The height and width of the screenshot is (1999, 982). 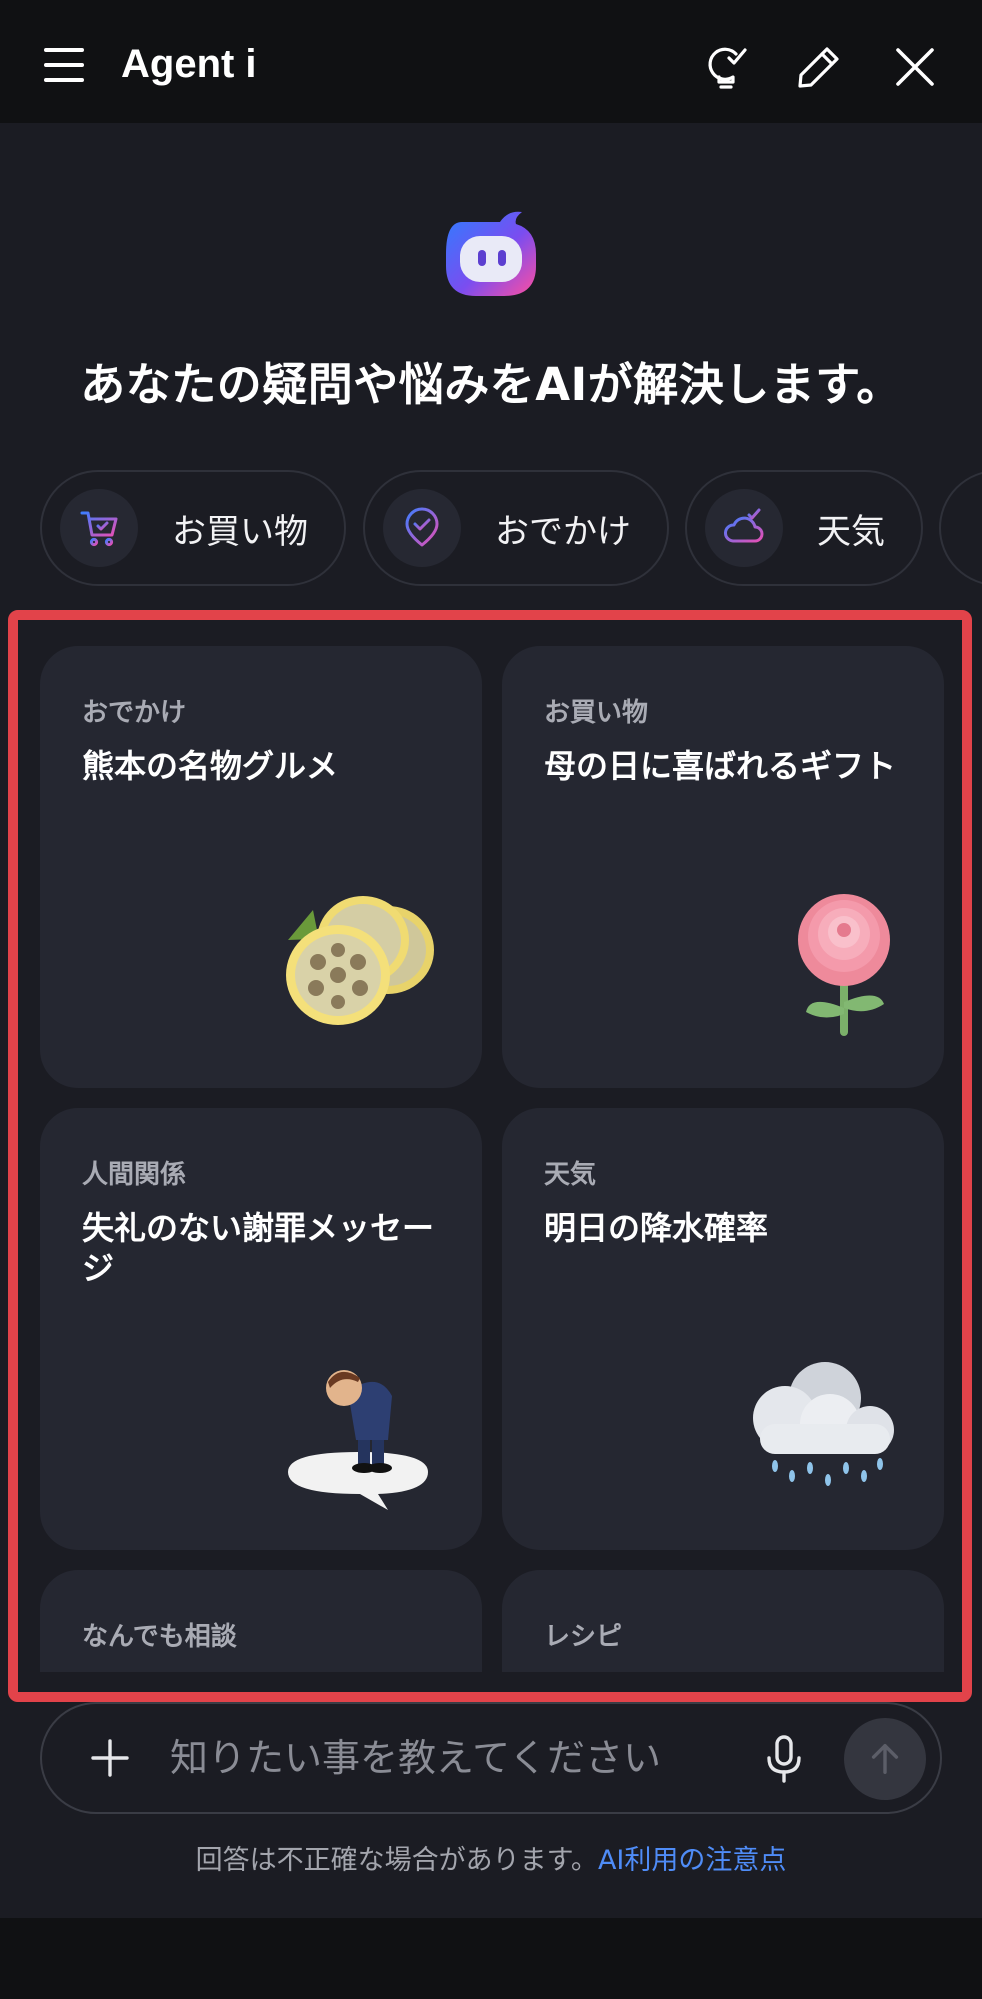 I want to click on menu-icon, so click(x=64, y=65).